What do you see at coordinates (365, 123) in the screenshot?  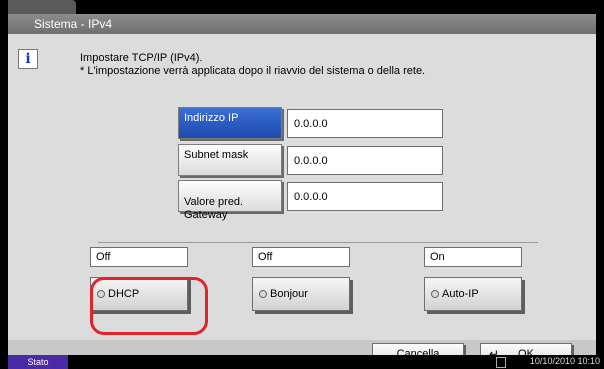 I see `ip-address-field: 0.0.0.0` at bounding box center [365, 123].